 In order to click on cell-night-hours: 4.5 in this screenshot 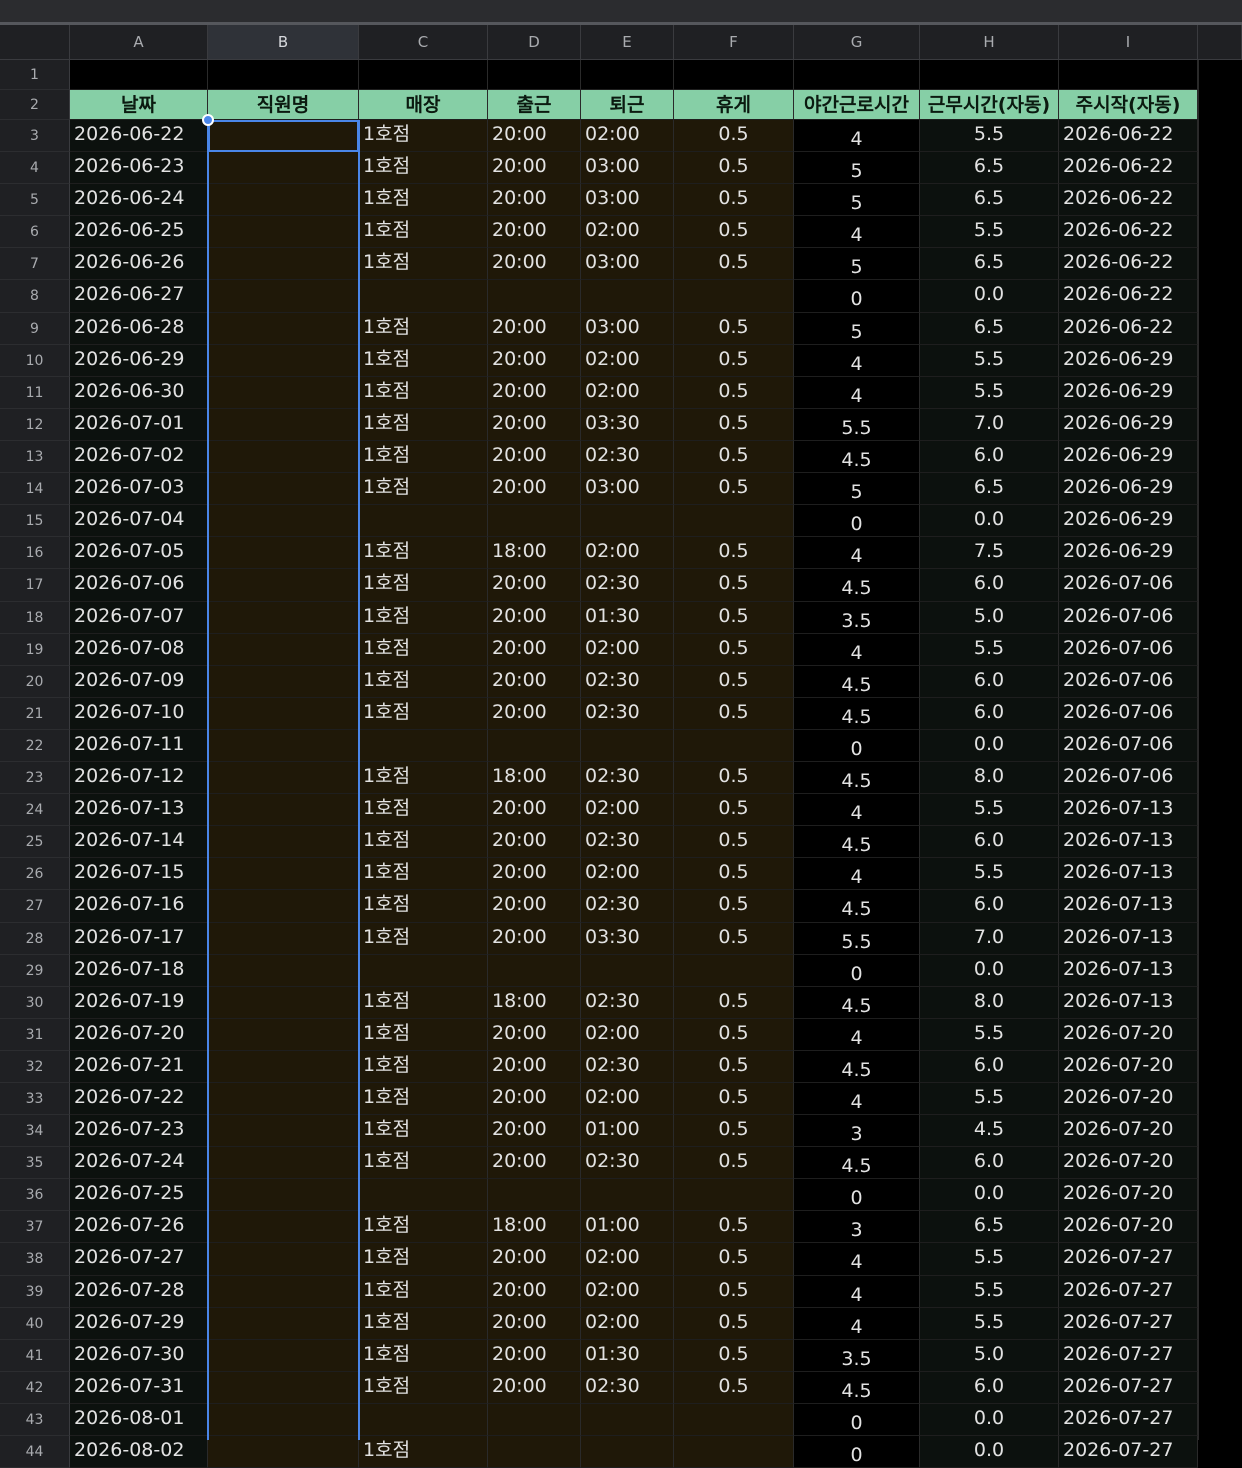, I will do `click(857, 842)`.